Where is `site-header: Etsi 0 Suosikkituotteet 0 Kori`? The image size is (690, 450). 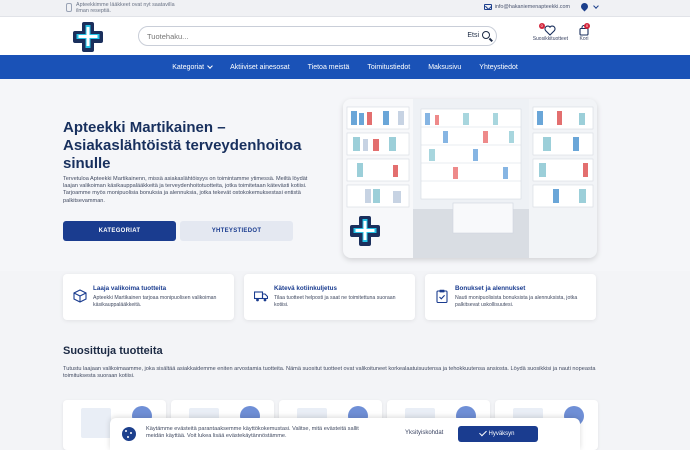
site-header: Etsi 0 Suosikkituotteet 0 Kori is located at coordinates (345, 36).